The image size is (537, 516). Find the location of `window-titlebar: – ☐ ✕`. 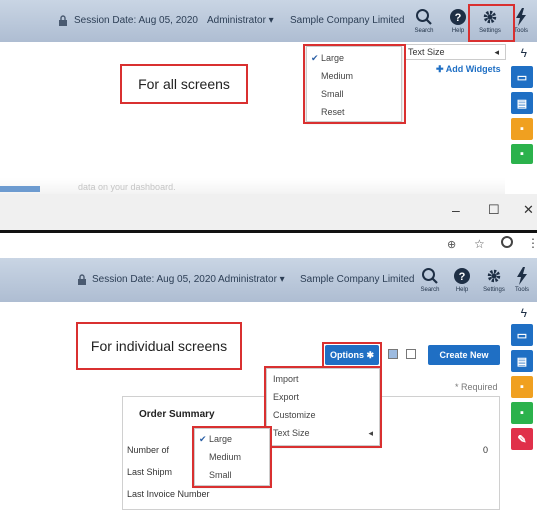

window-titlebar: – ☐ ✕ is located at coordinates (268, 212).